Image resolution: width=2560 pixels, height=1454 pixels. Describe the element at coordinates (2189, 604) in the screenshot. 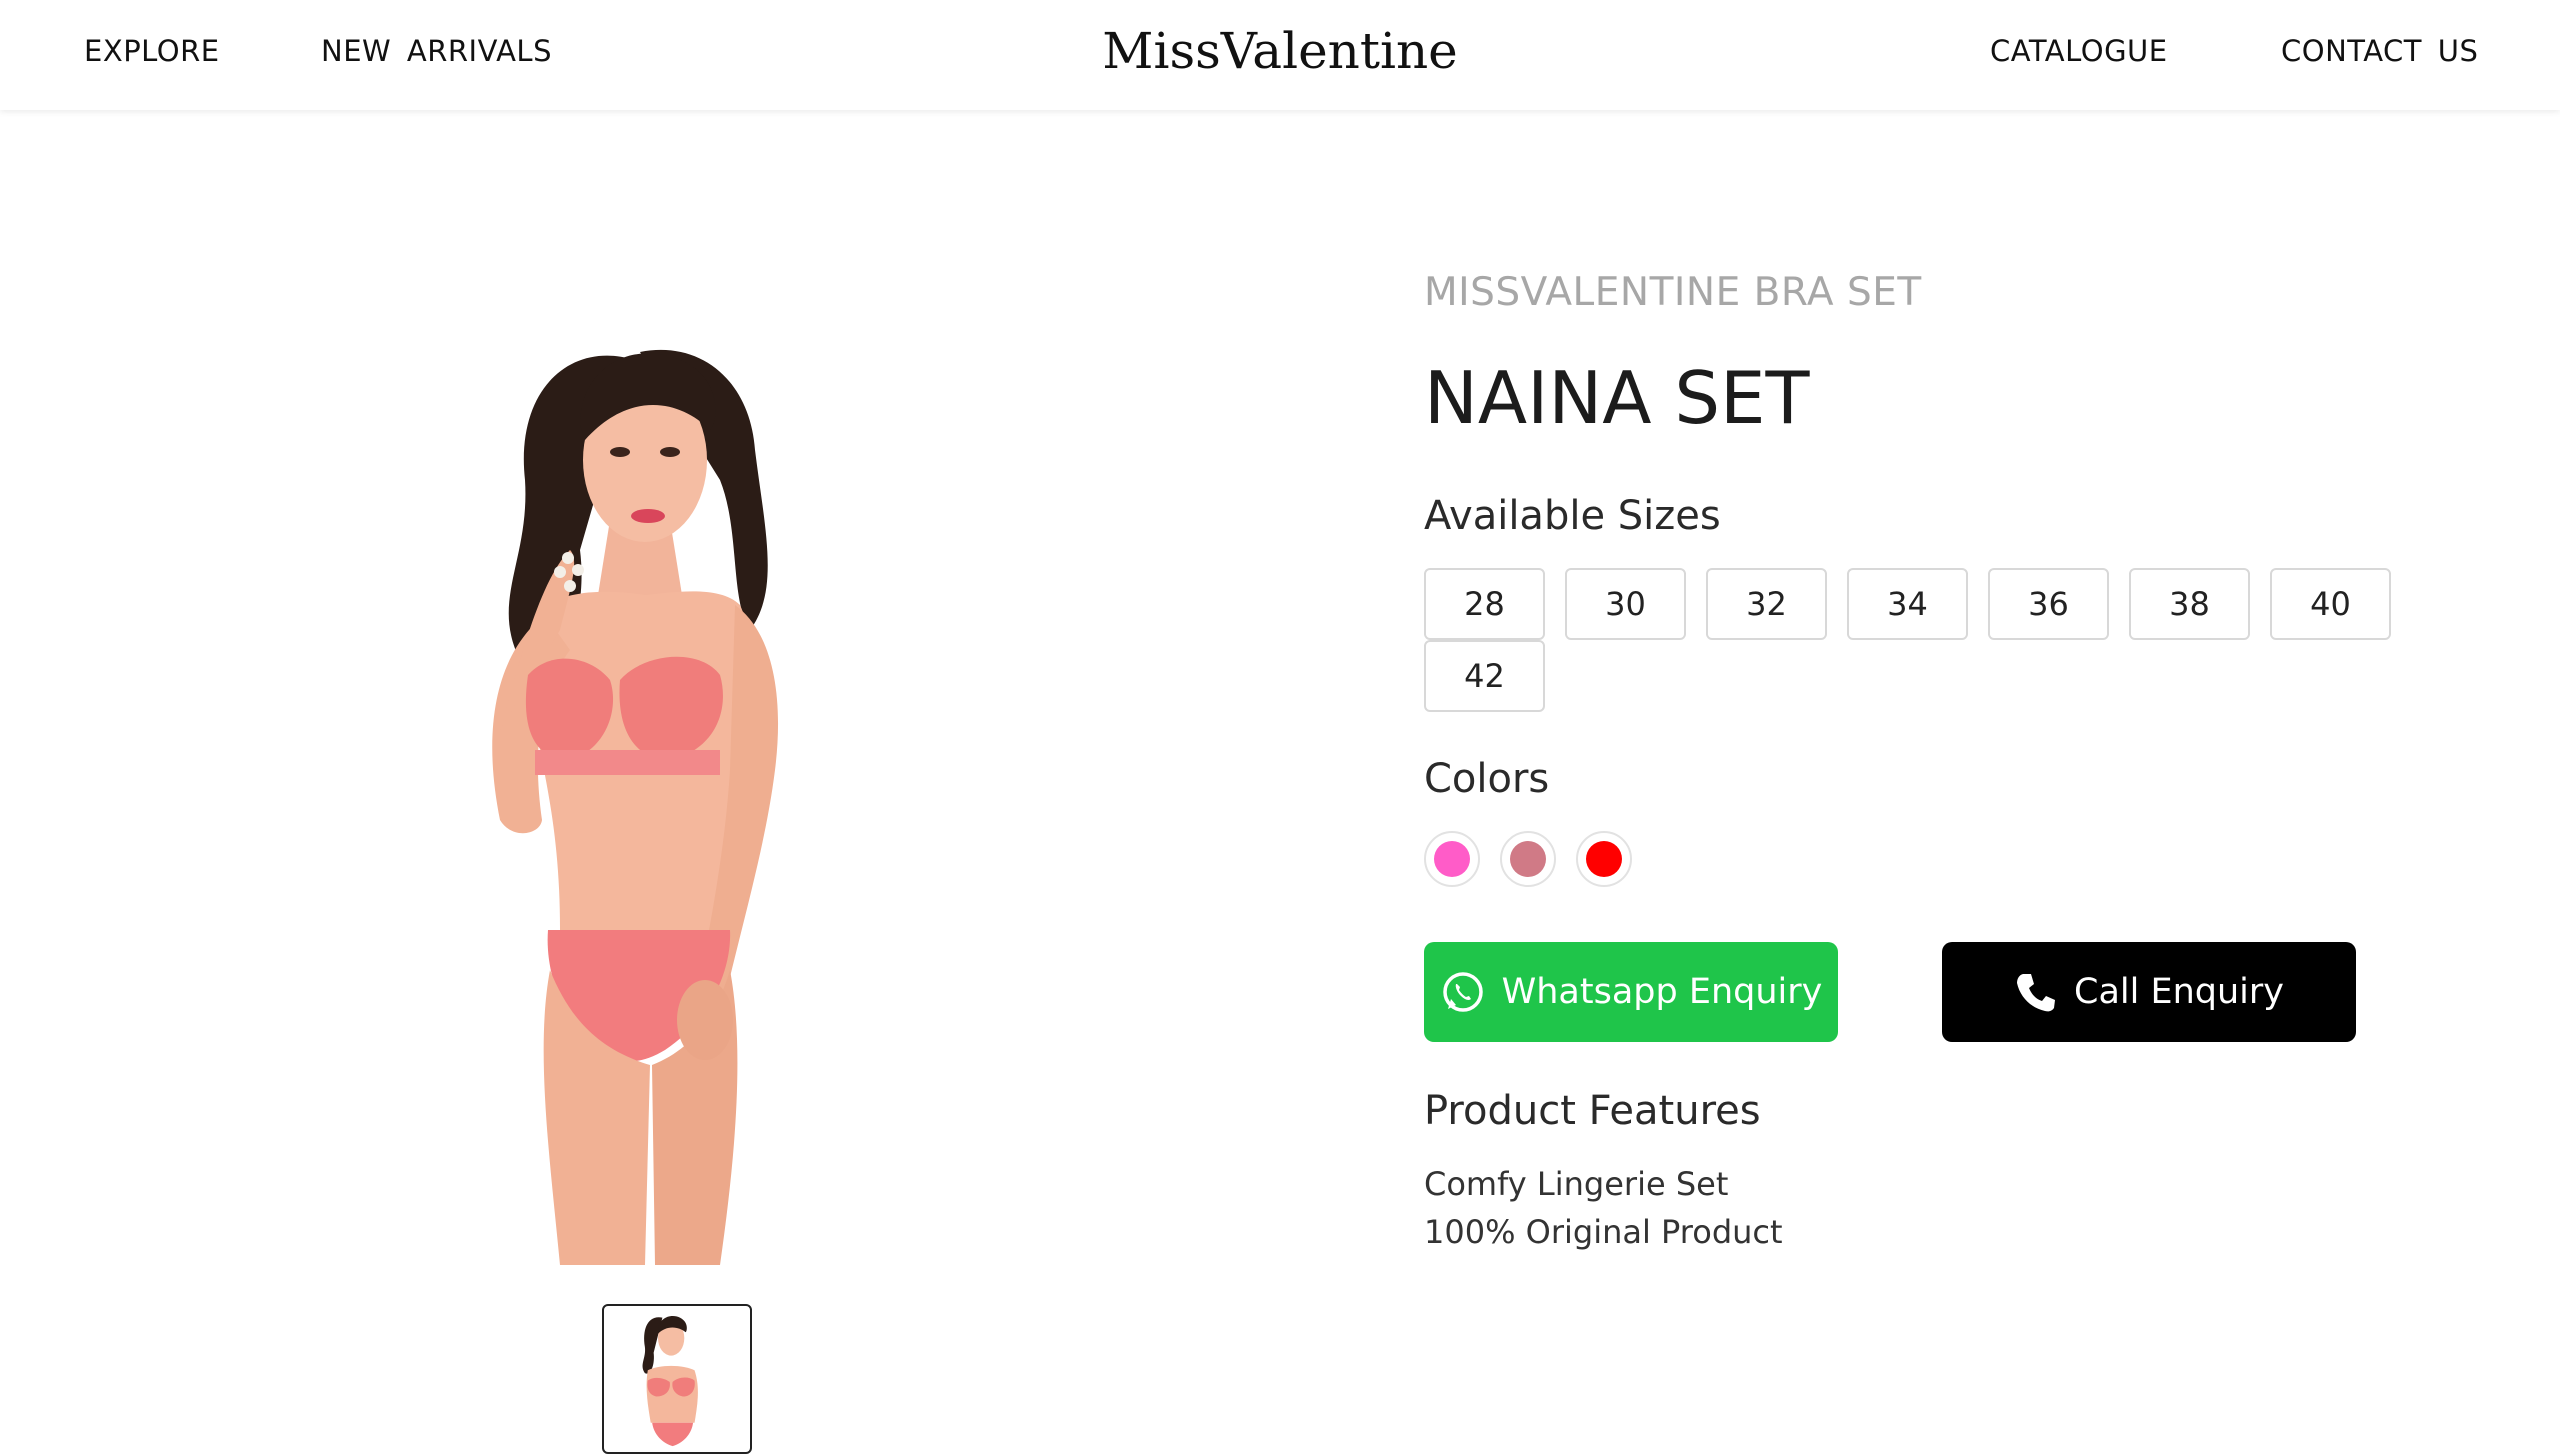

I see `size-option-38: 38` at that location.